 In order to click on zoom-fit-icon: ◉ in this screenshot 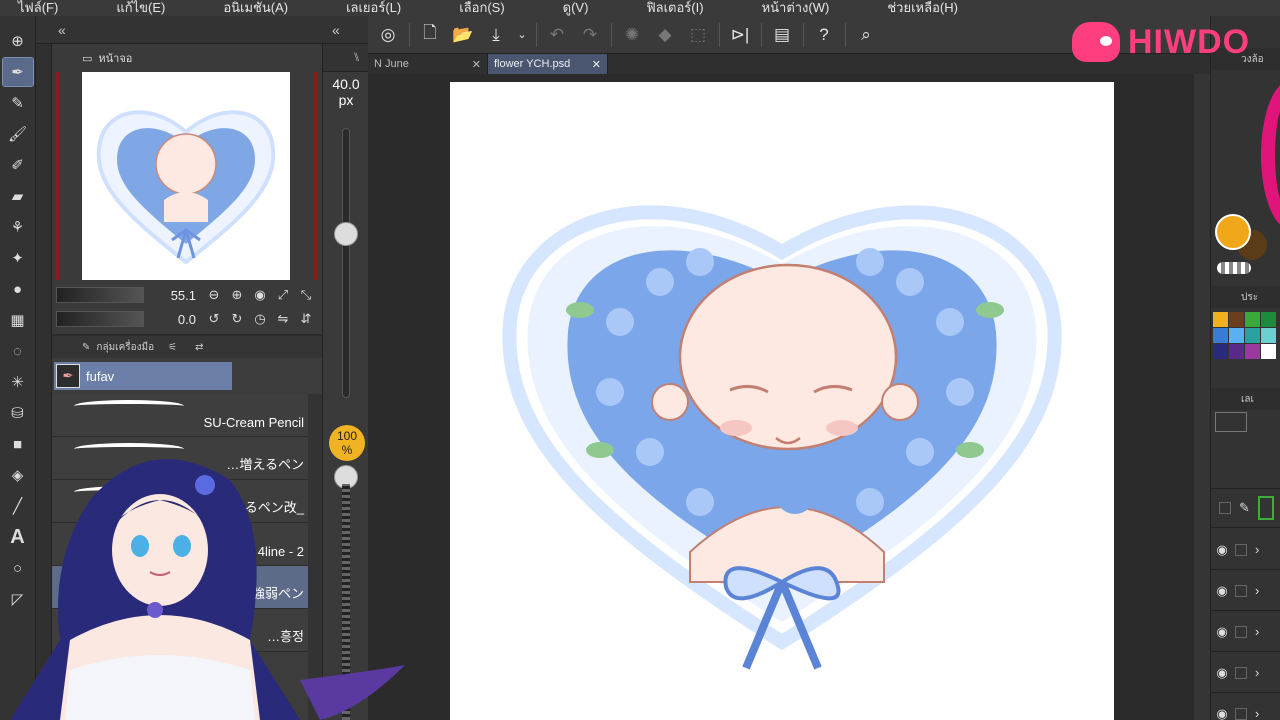, I will do `click(260, 295)`.